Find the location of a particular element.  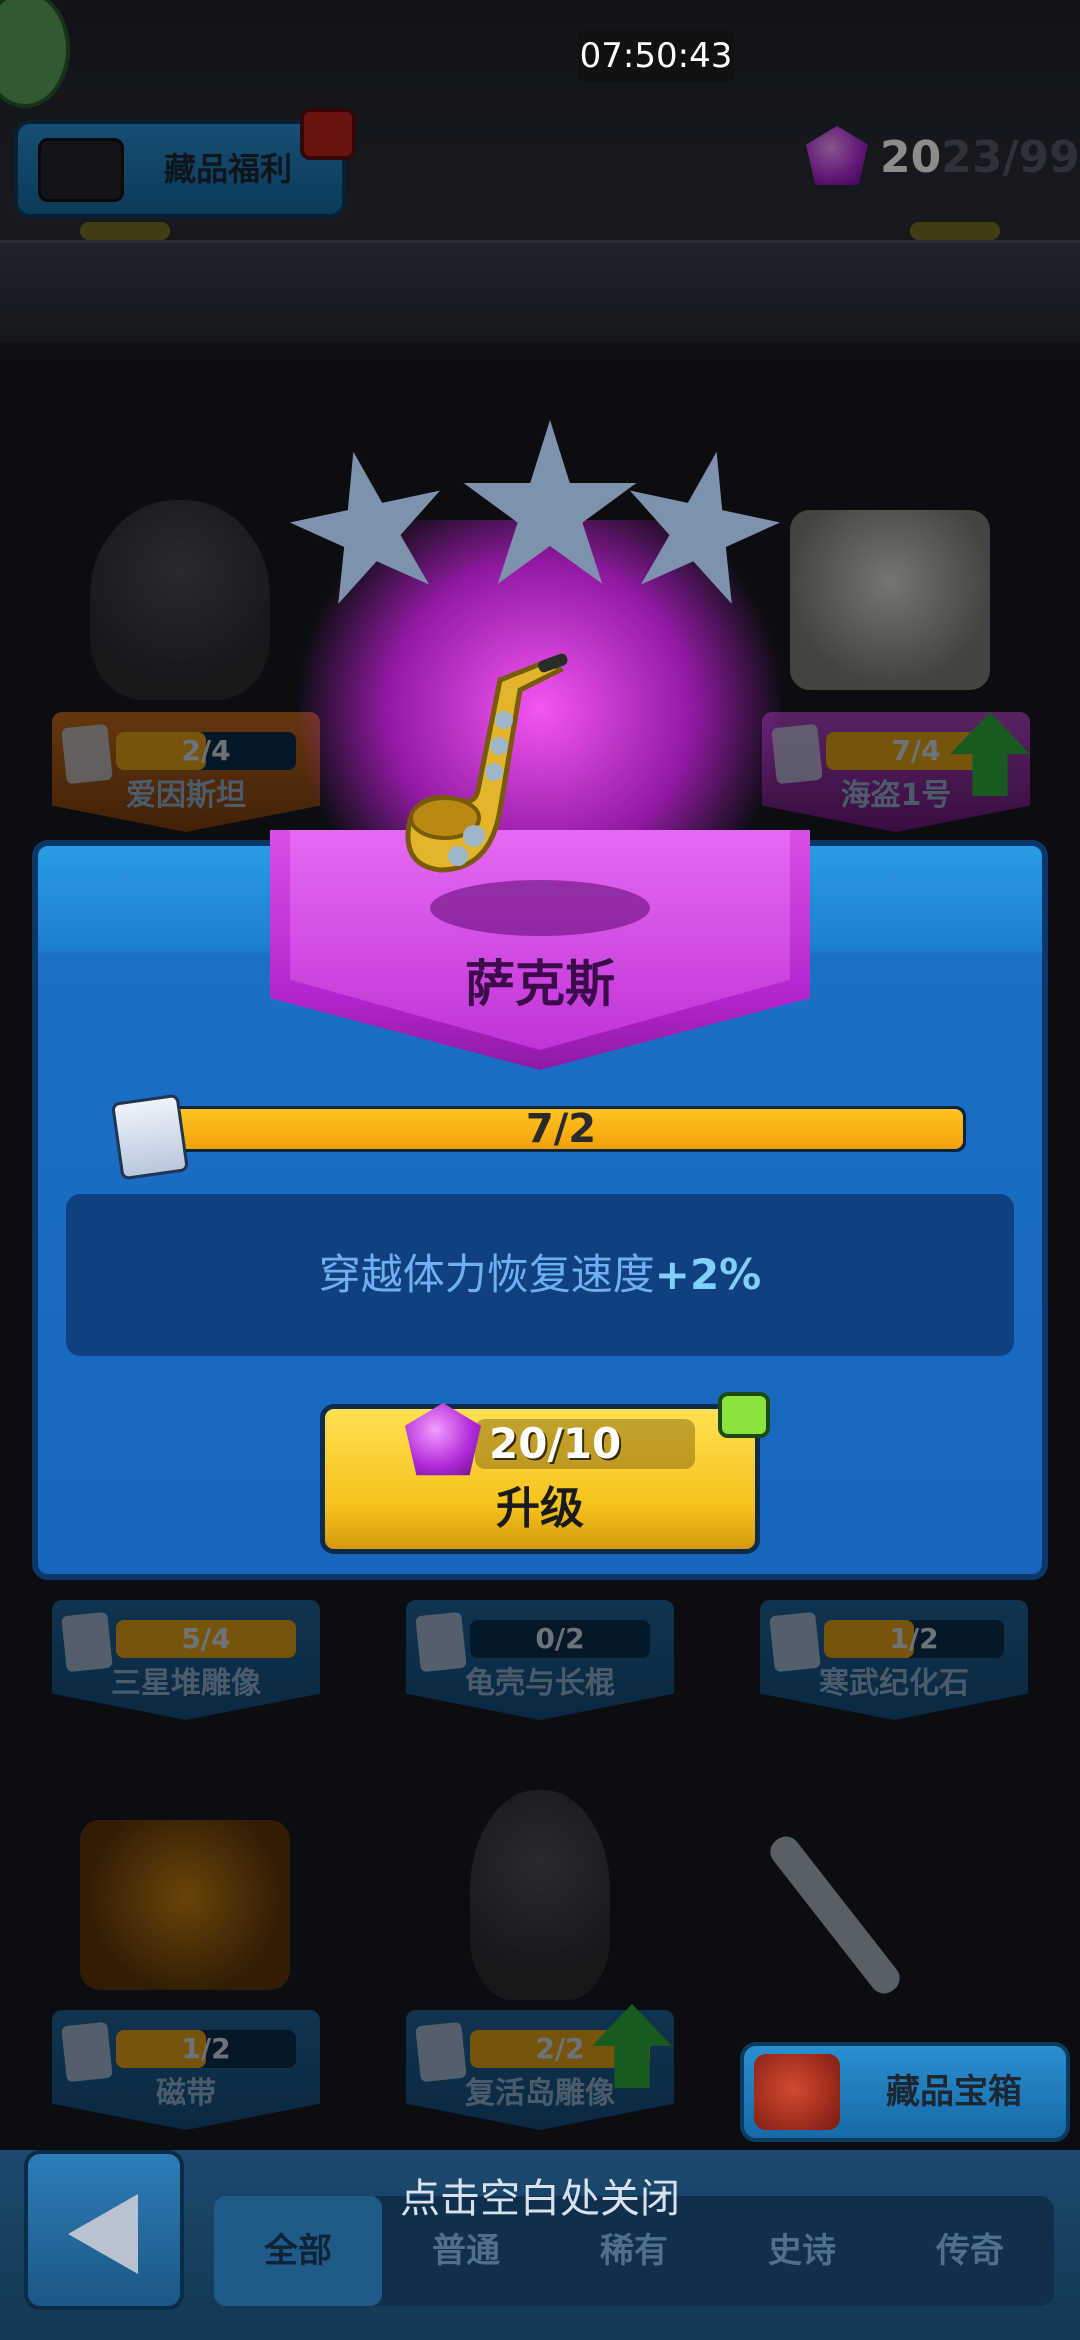

effect-description-box: 穿越体力恢复速度+2% is located at coordinates (540, 1275).